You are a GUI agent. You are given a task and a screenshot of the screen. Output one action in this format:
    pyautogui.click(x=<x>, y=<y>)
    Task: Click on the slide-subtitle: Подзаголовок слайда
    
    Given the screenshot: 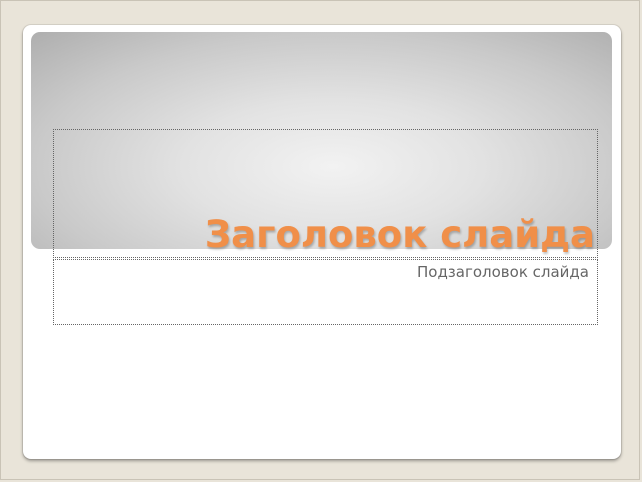 What is the action you would take?
    pyautogui.click(x=503, y=272)
    